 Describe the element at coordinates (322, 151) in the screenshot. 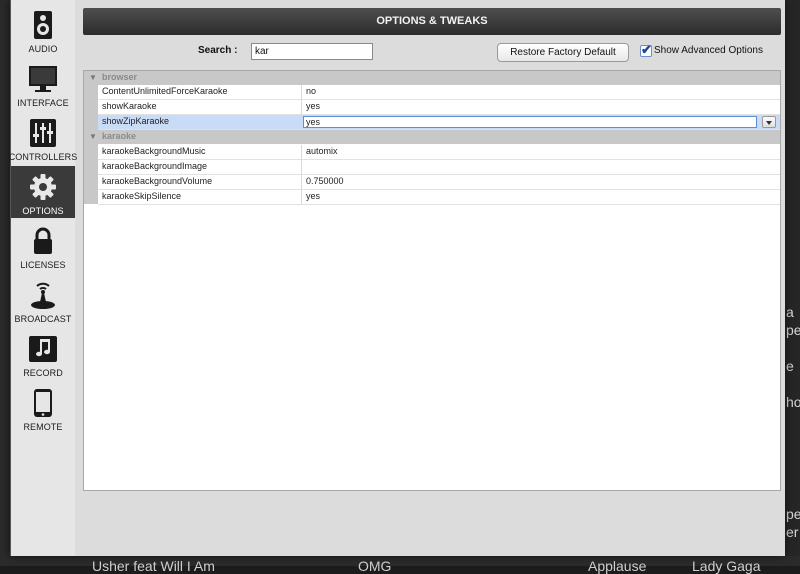

I see `option-value: automix` at that location.